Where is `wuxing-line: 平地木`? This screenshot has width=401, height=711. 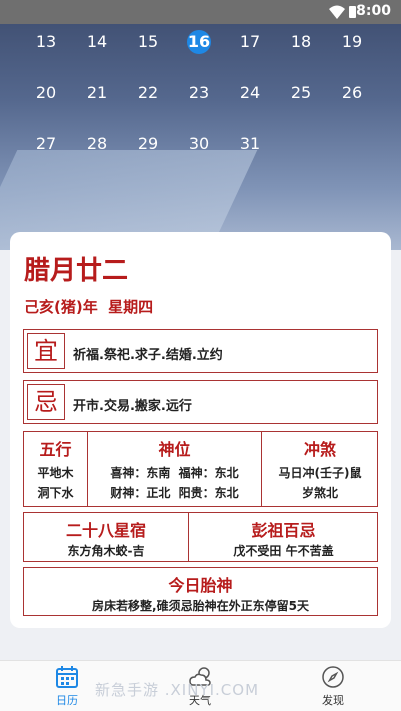
wuxing-line: 平地木 is located at coordinates (55, 473).